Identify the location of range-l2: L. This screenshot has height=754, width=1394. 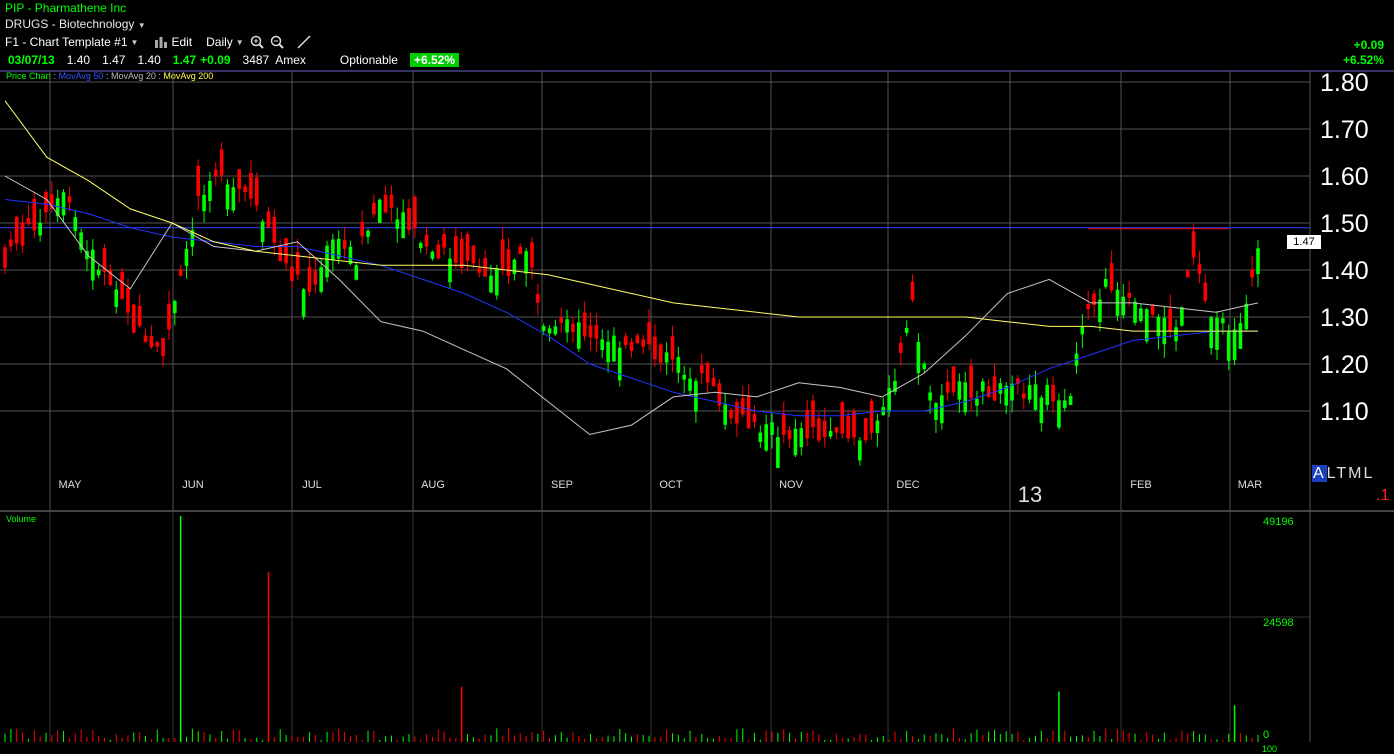
(1369, 473).